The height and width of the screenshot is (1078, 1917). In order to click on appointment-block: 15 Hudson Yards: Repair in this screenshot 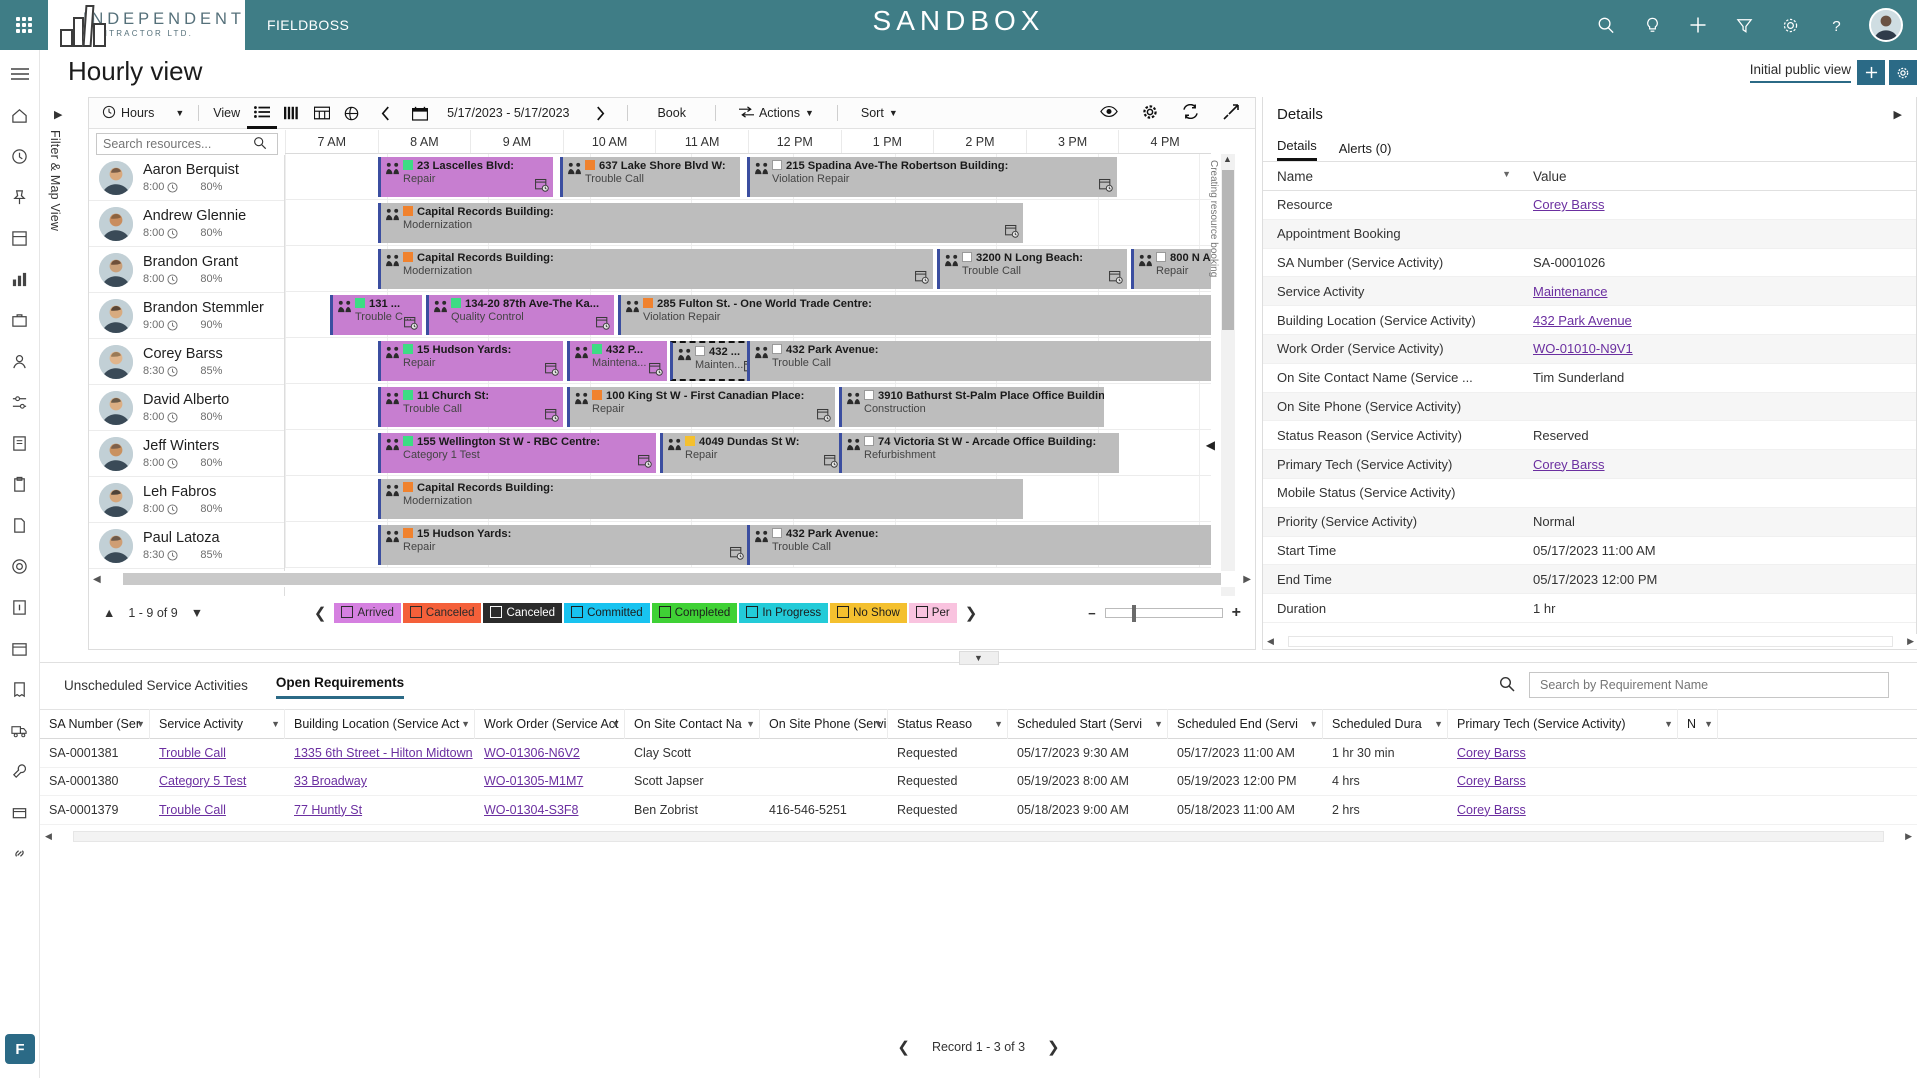, I will do `click(470, 361)`.